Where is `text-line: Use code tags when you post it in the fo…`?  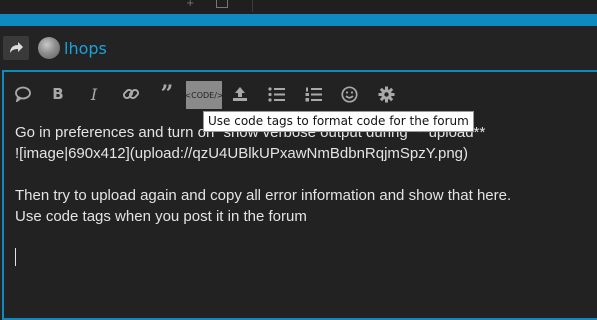
text-line: Use code tags when you post it in the fo… is located at coordinates (161, 216).